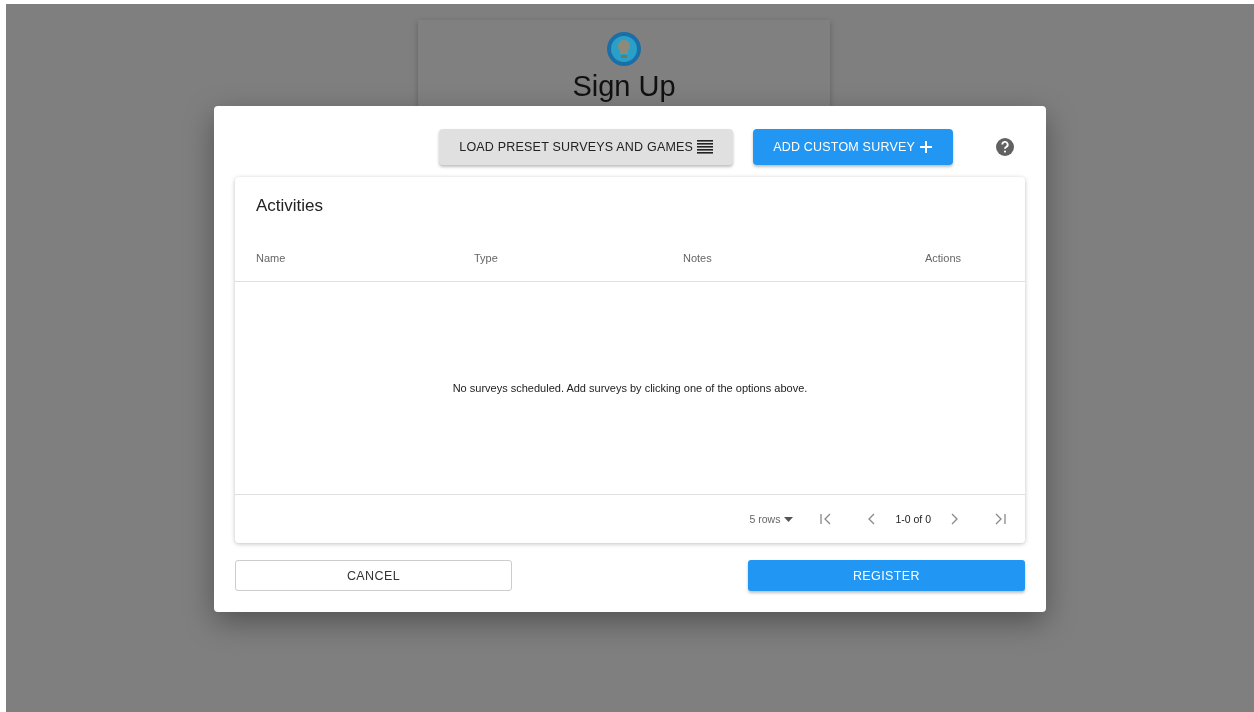 This screenshot has height=712, width=1254. Describe the element at coordinates (942, 258) in the screenshot. I see `column-header: Actions` at that location.